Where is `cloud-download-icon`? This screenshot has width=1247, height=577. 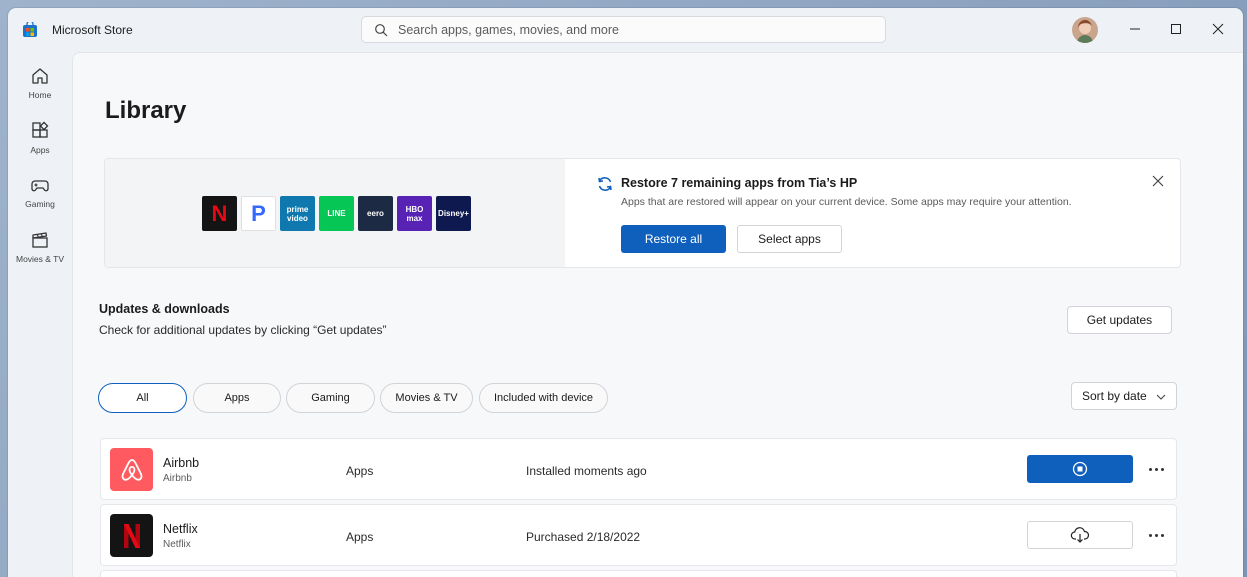
cloud-download-icon is located at coordinates (1080, 535).